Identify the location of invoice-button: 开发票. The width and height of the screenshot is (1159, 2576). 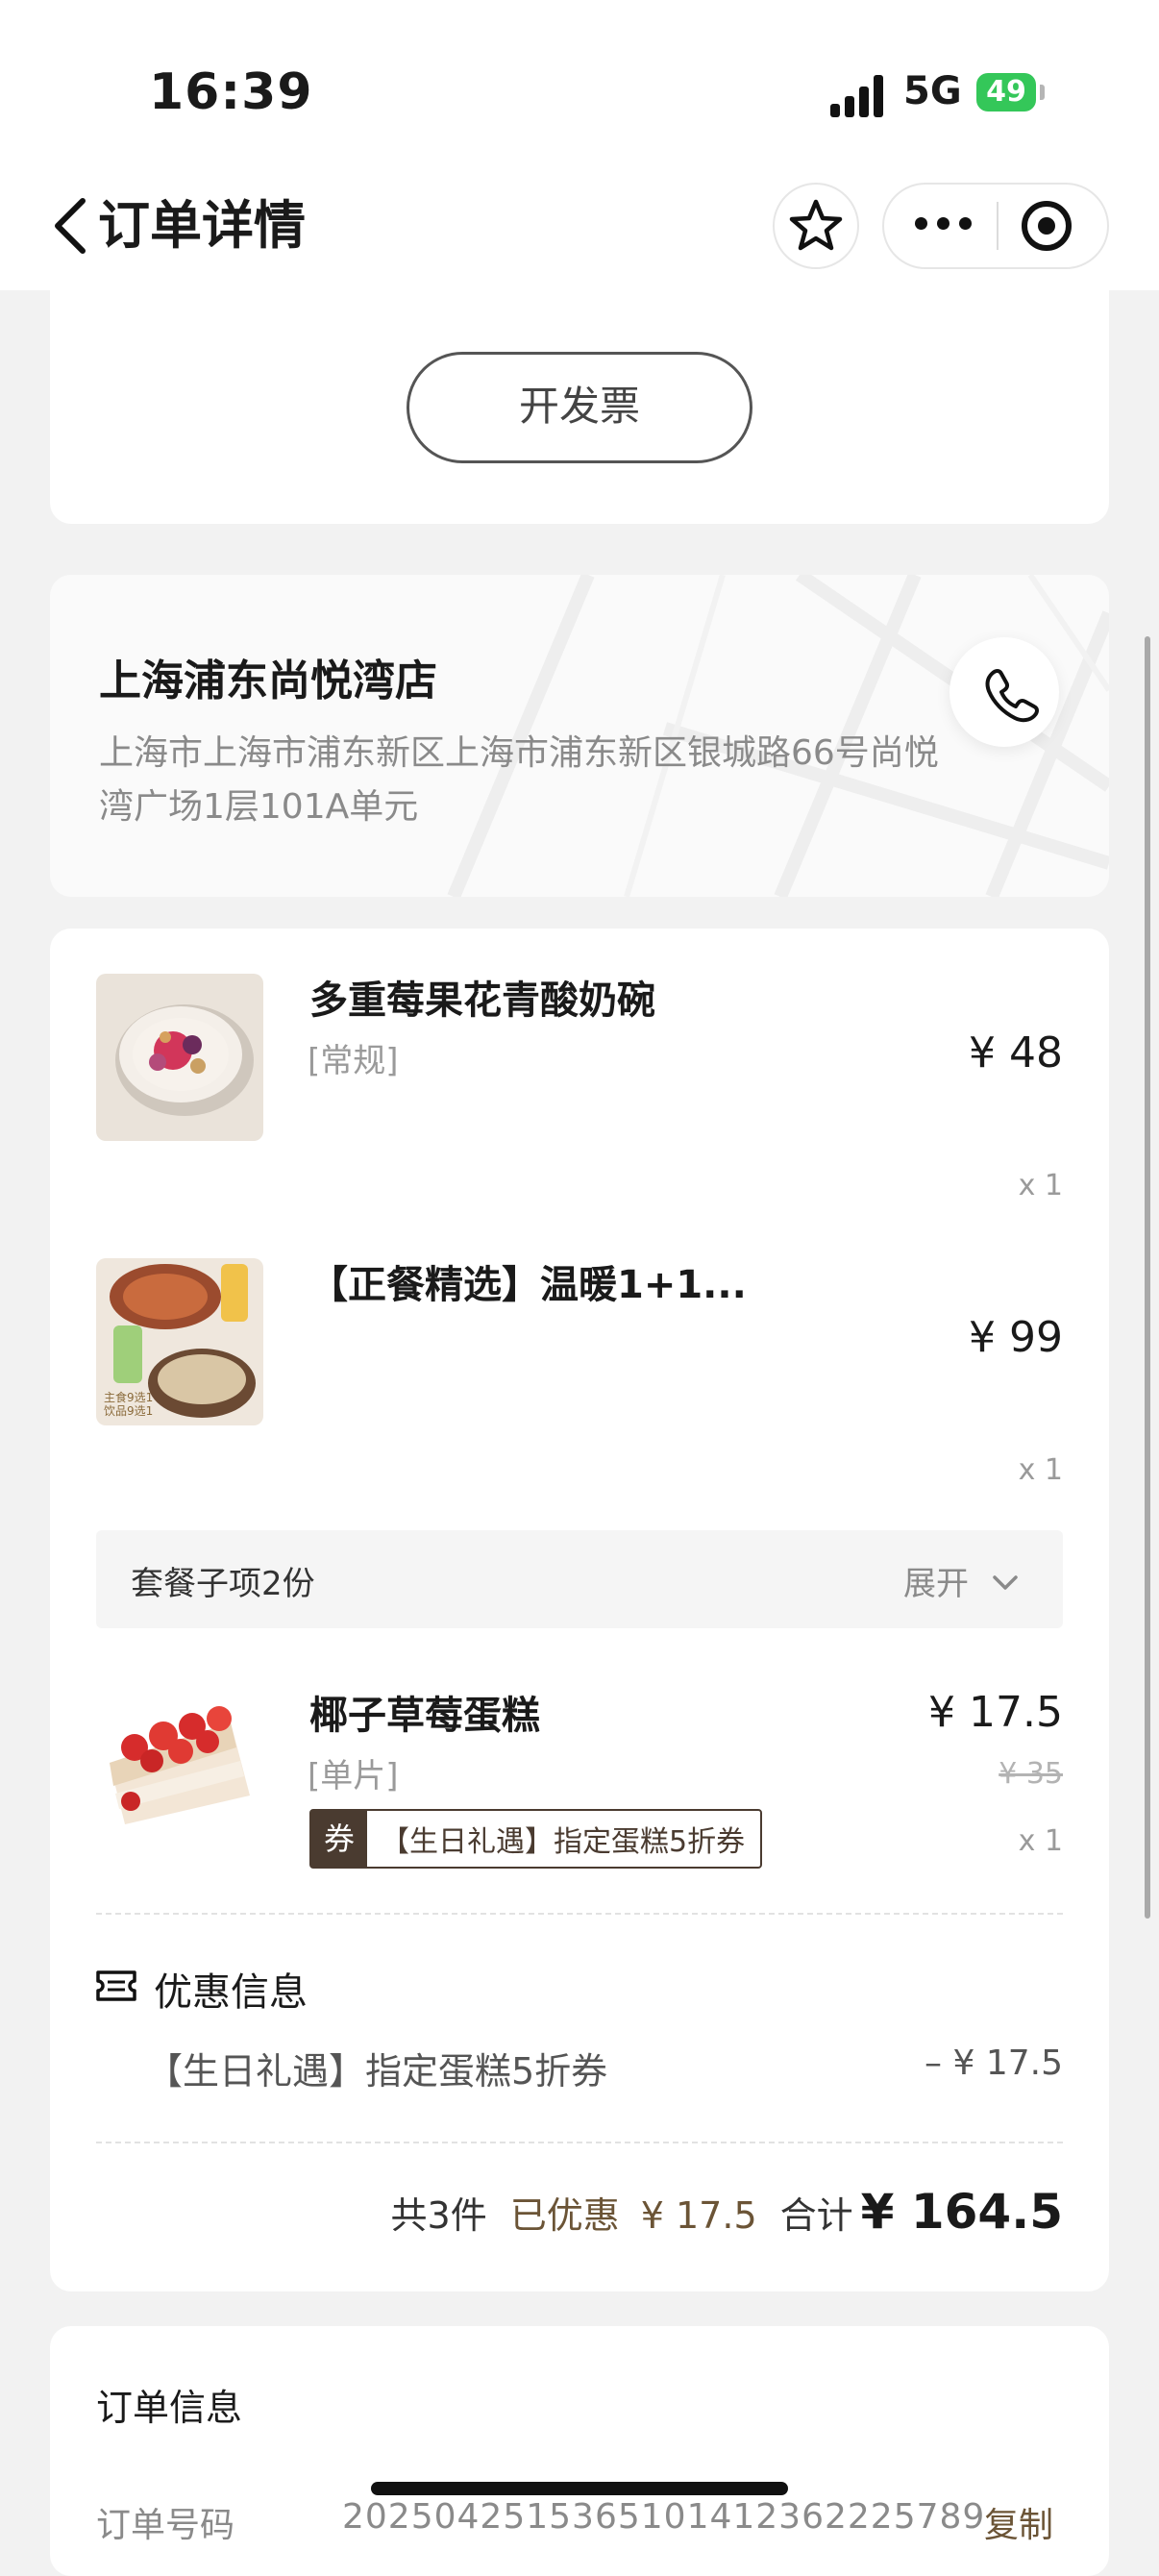
(579, 408).